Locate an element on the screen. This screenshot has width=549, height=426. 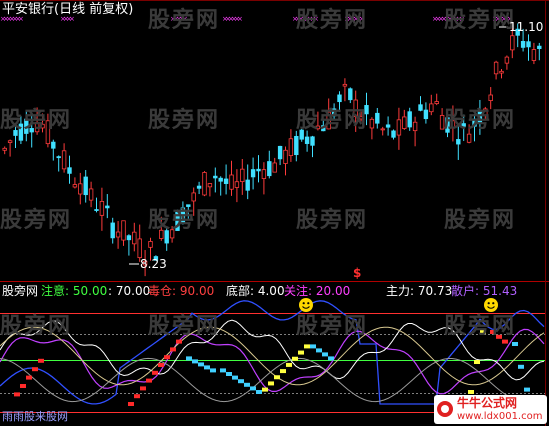
brand-name: 牛牛公式网 is located at coordinates (487, 403).